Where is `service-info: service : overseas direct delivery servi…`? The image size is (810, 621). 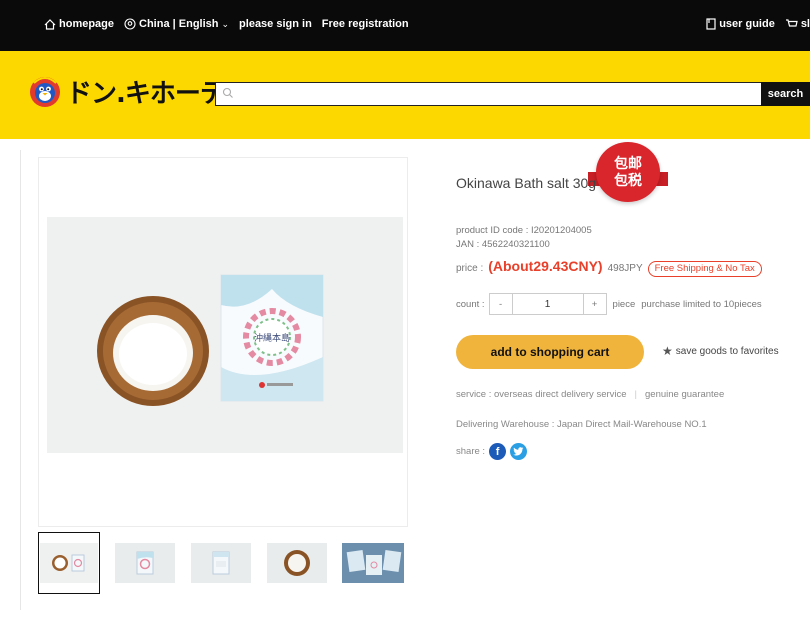 service-info: service : overseas direct delivery servi… is located at coordinates (590, 394).